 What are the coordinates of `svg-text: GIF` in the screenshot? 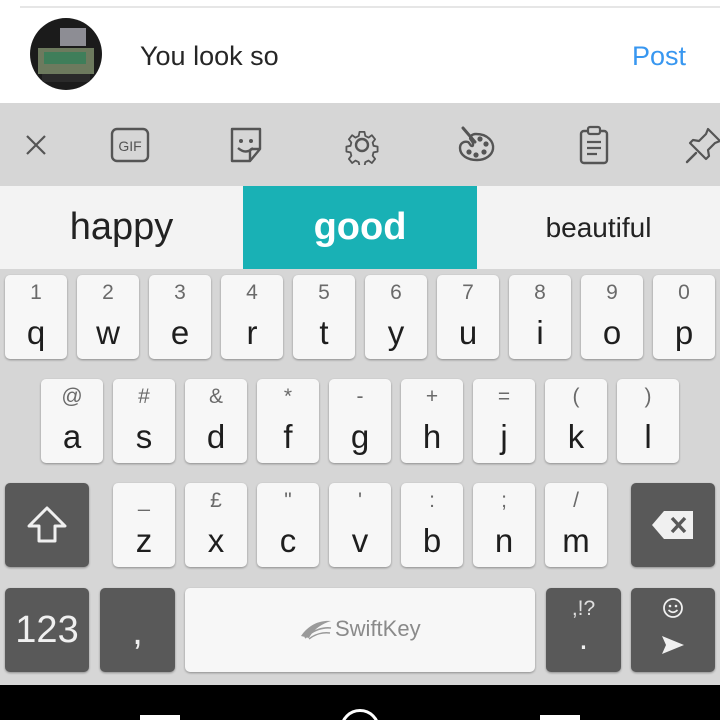 It's located at (129, 146).